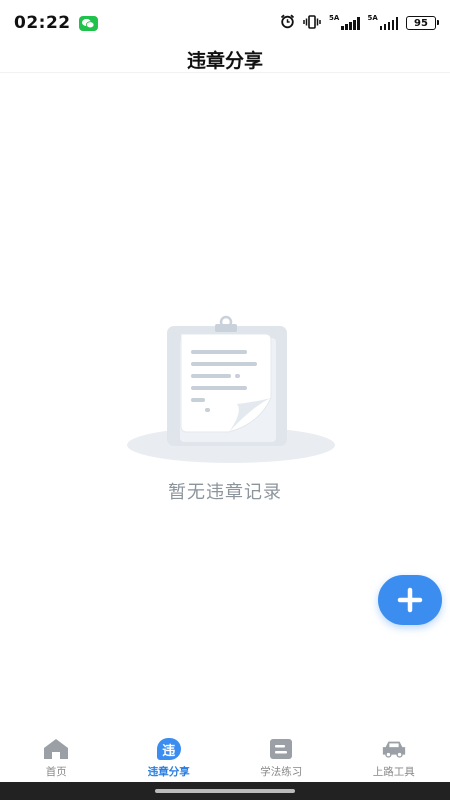 This screenshot has width=450, height=800. What do you see at coordinates (394, 749) in the screenshot?
I see `car-icon` at bounding box center [394, 749].